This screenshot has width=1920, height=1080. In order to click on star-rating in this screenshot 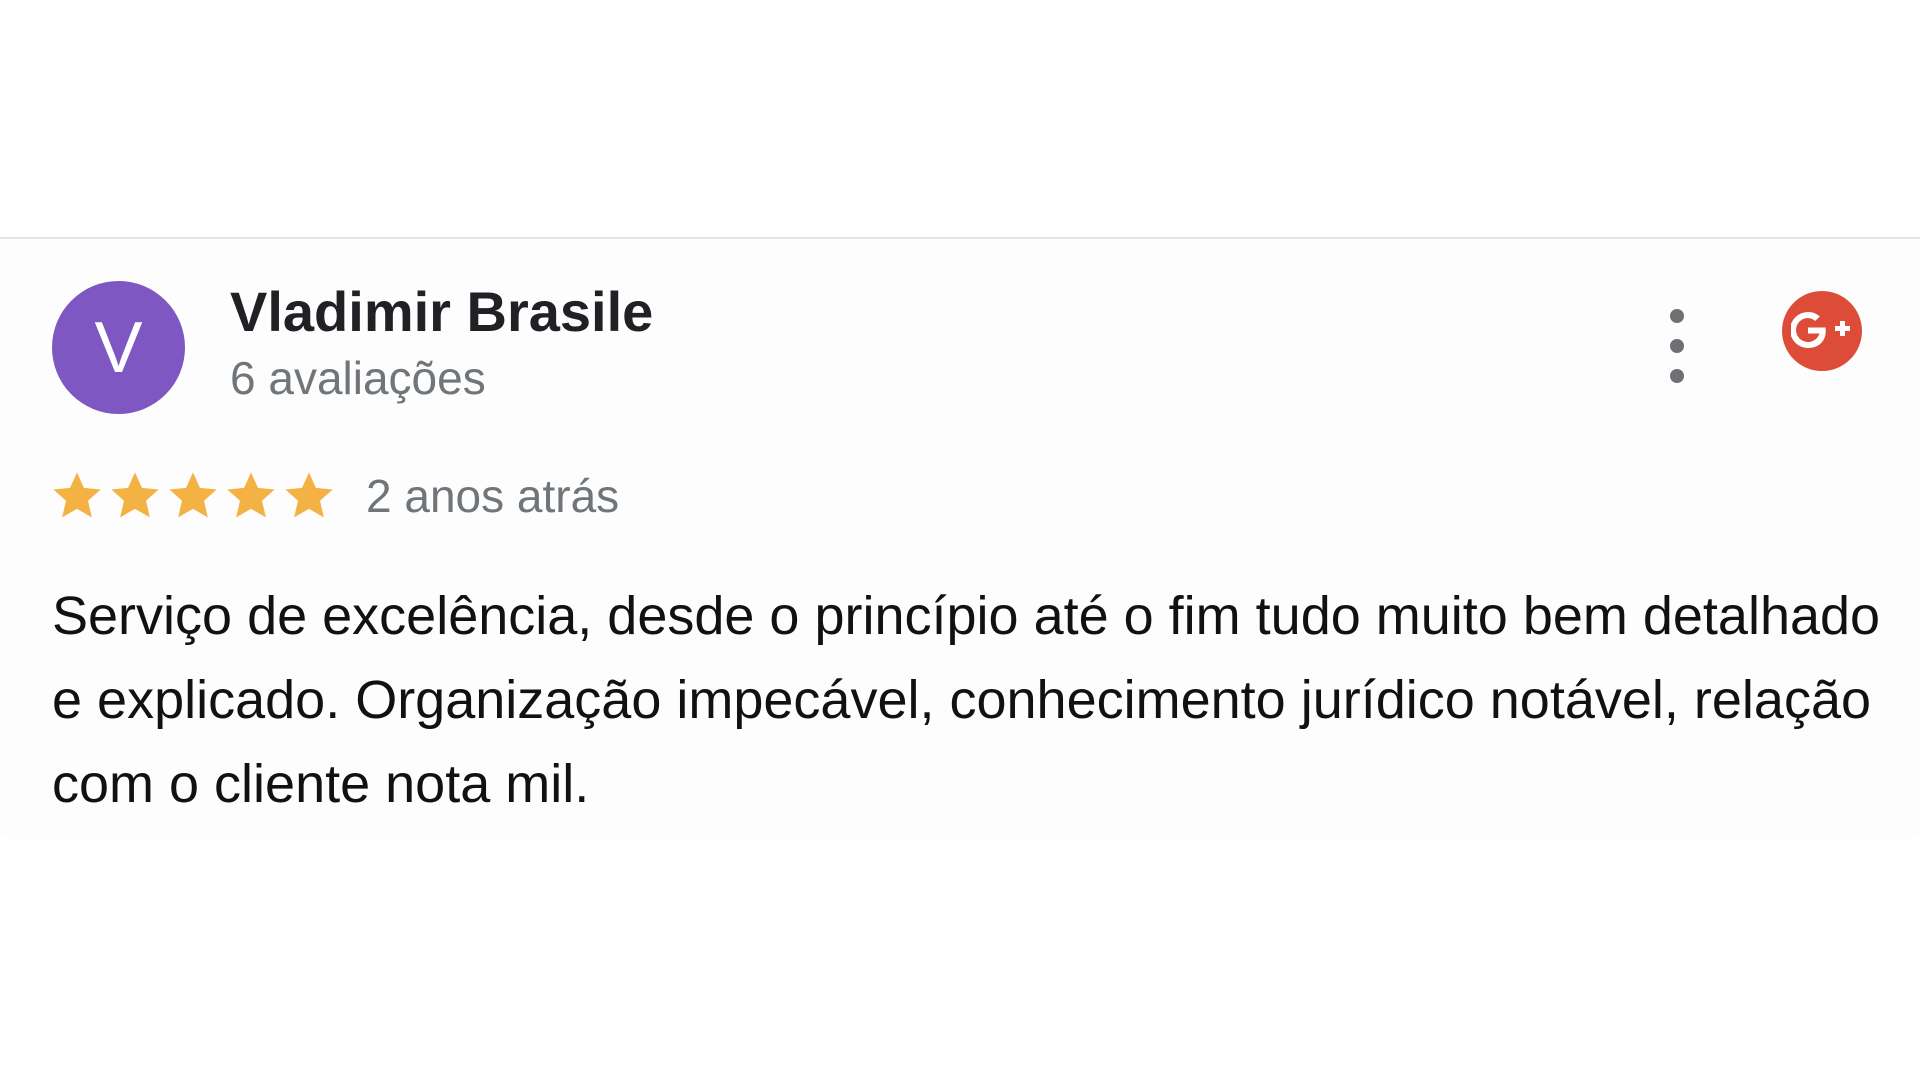, I will do `click(195, 496)`.